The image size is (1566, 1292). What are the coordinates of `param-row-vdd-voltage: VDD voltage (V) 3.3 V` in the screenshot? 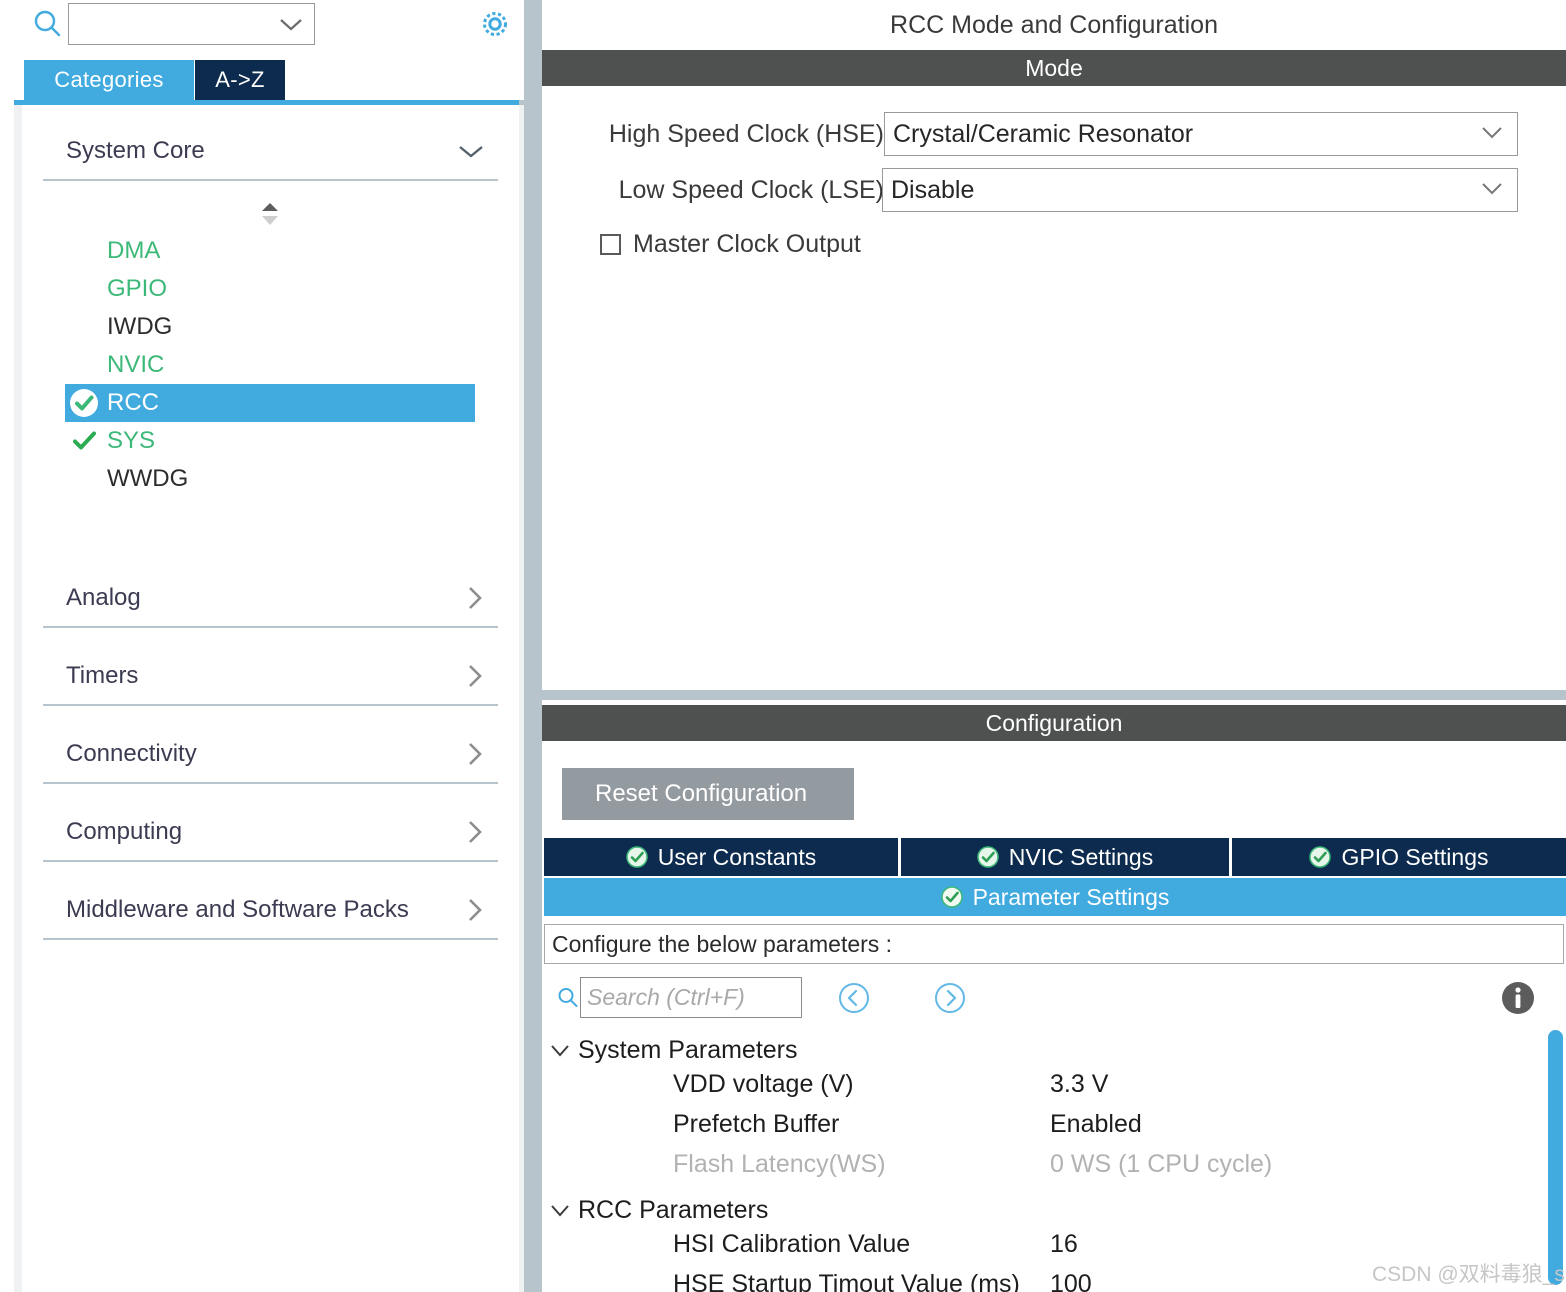 It's located at (1054, 1090).